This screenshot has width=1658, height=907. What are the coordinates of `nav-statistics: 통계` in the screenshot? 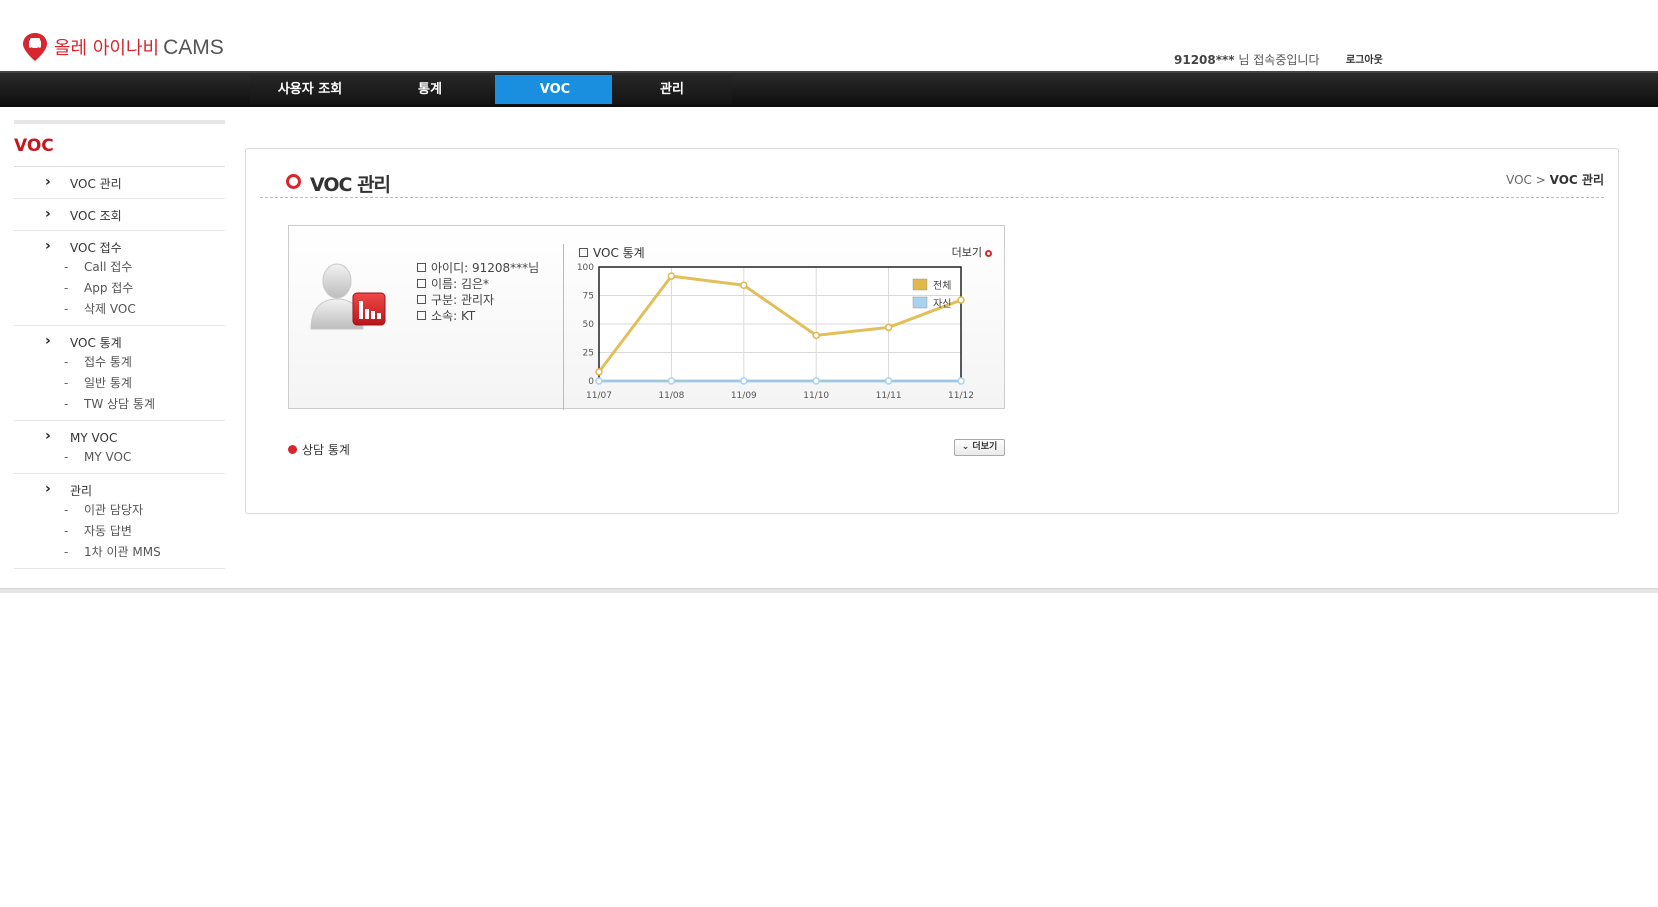 It's located at (430, 89).